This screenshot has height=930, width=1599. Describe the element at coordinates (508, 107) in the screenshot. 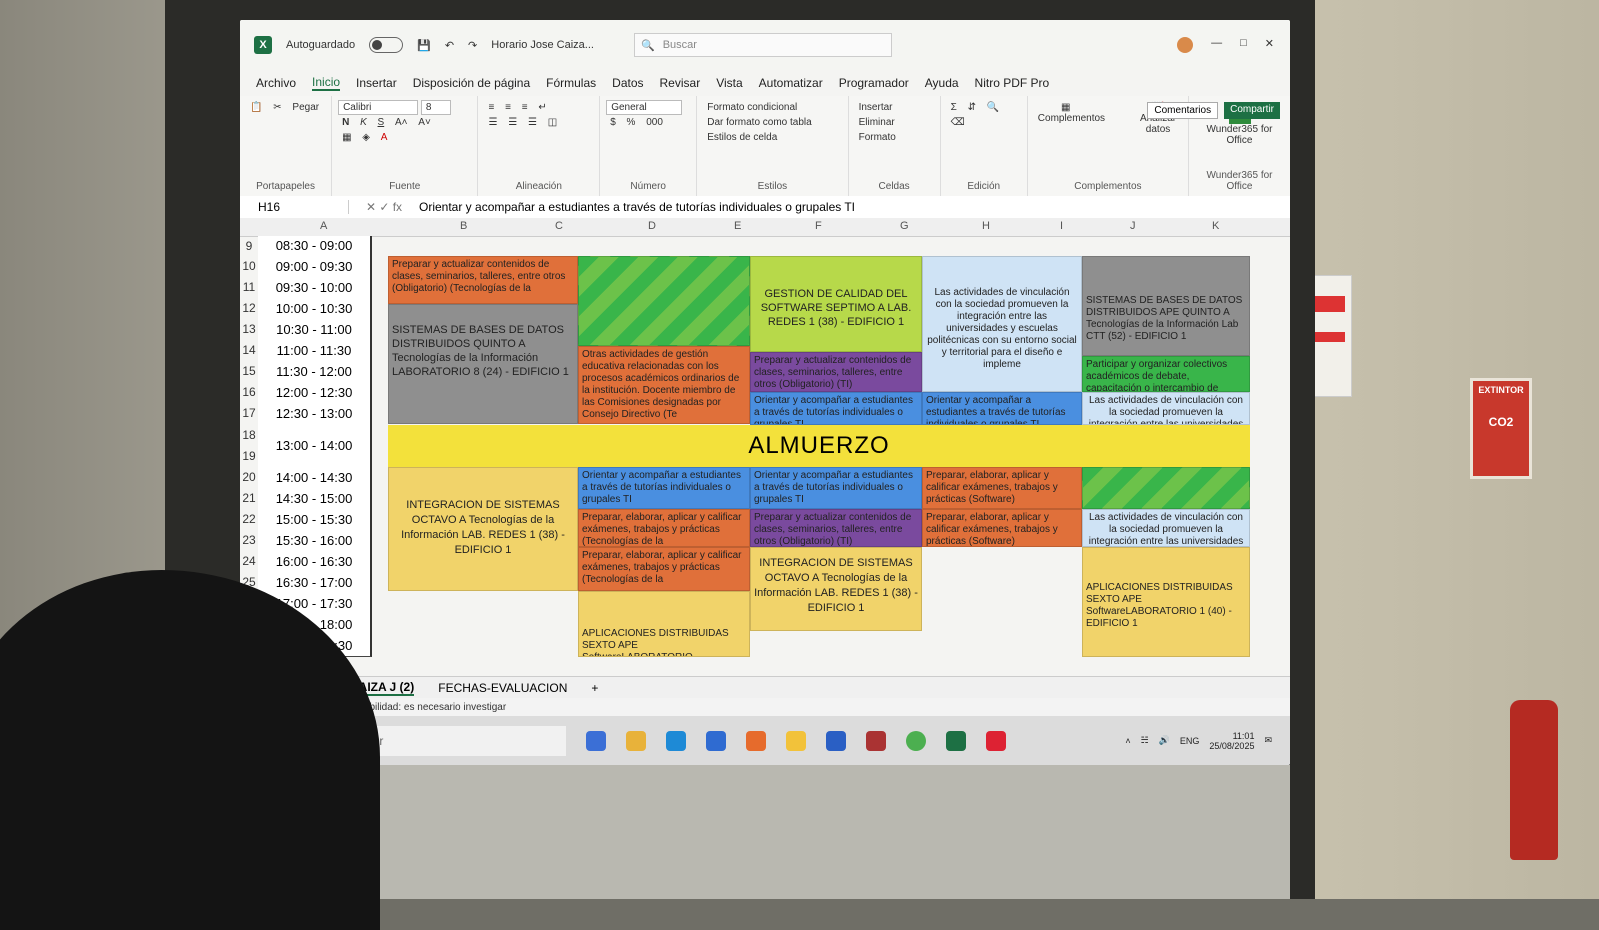

I see `align-middle-icon: ≡` at that location.